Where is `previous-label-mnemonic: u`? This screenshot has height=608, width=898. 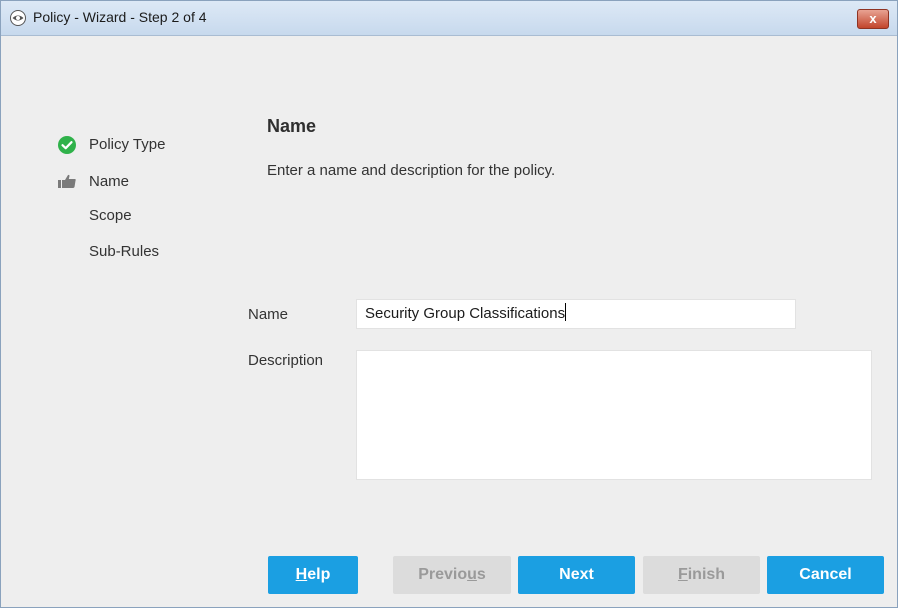
previous-label-mnemonic: u is located at coordinates (472, 574).